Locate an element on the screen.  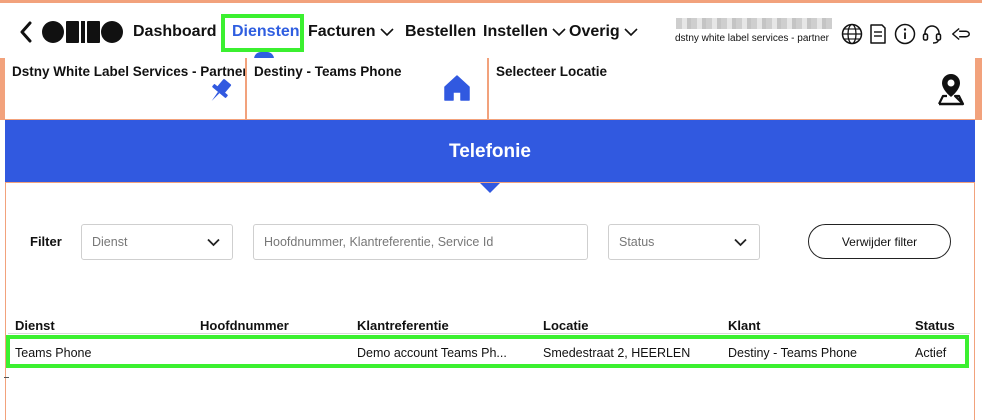
logo-mark-icon is located at coordinates (82, 32).